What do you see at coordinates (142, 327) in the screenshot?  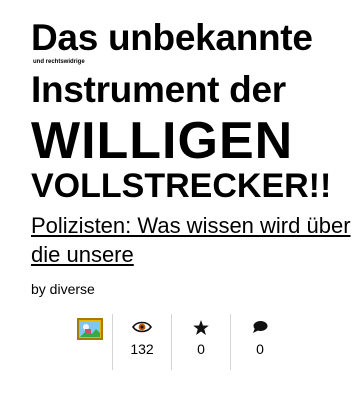 I see `eye-icon` at bounding box center [142, 327].